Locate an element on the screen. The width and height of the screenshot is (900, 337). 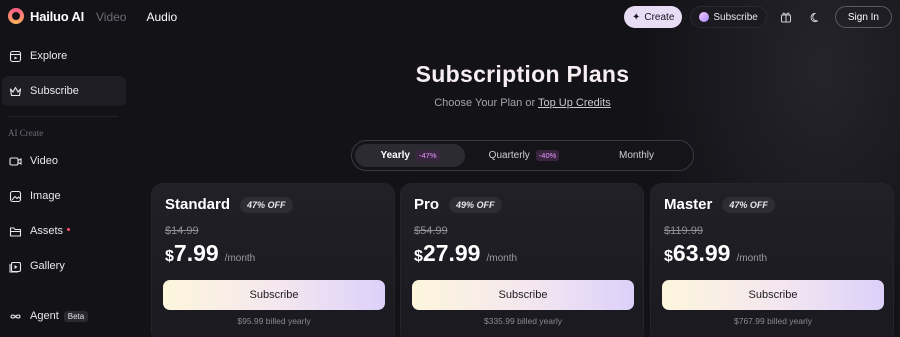
sidebar-item-agent: Agent Beta is located at coordinates (64, 316).